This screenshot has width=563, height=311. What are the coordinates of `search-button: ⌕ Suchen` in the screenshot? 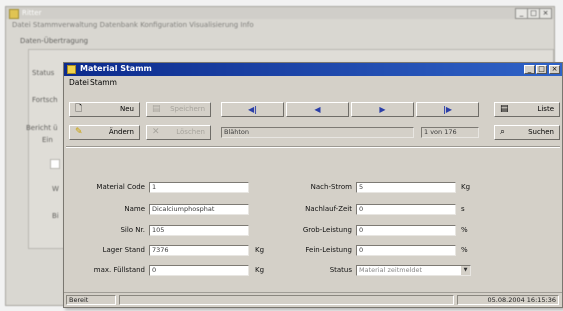 It's located at (527, 132).